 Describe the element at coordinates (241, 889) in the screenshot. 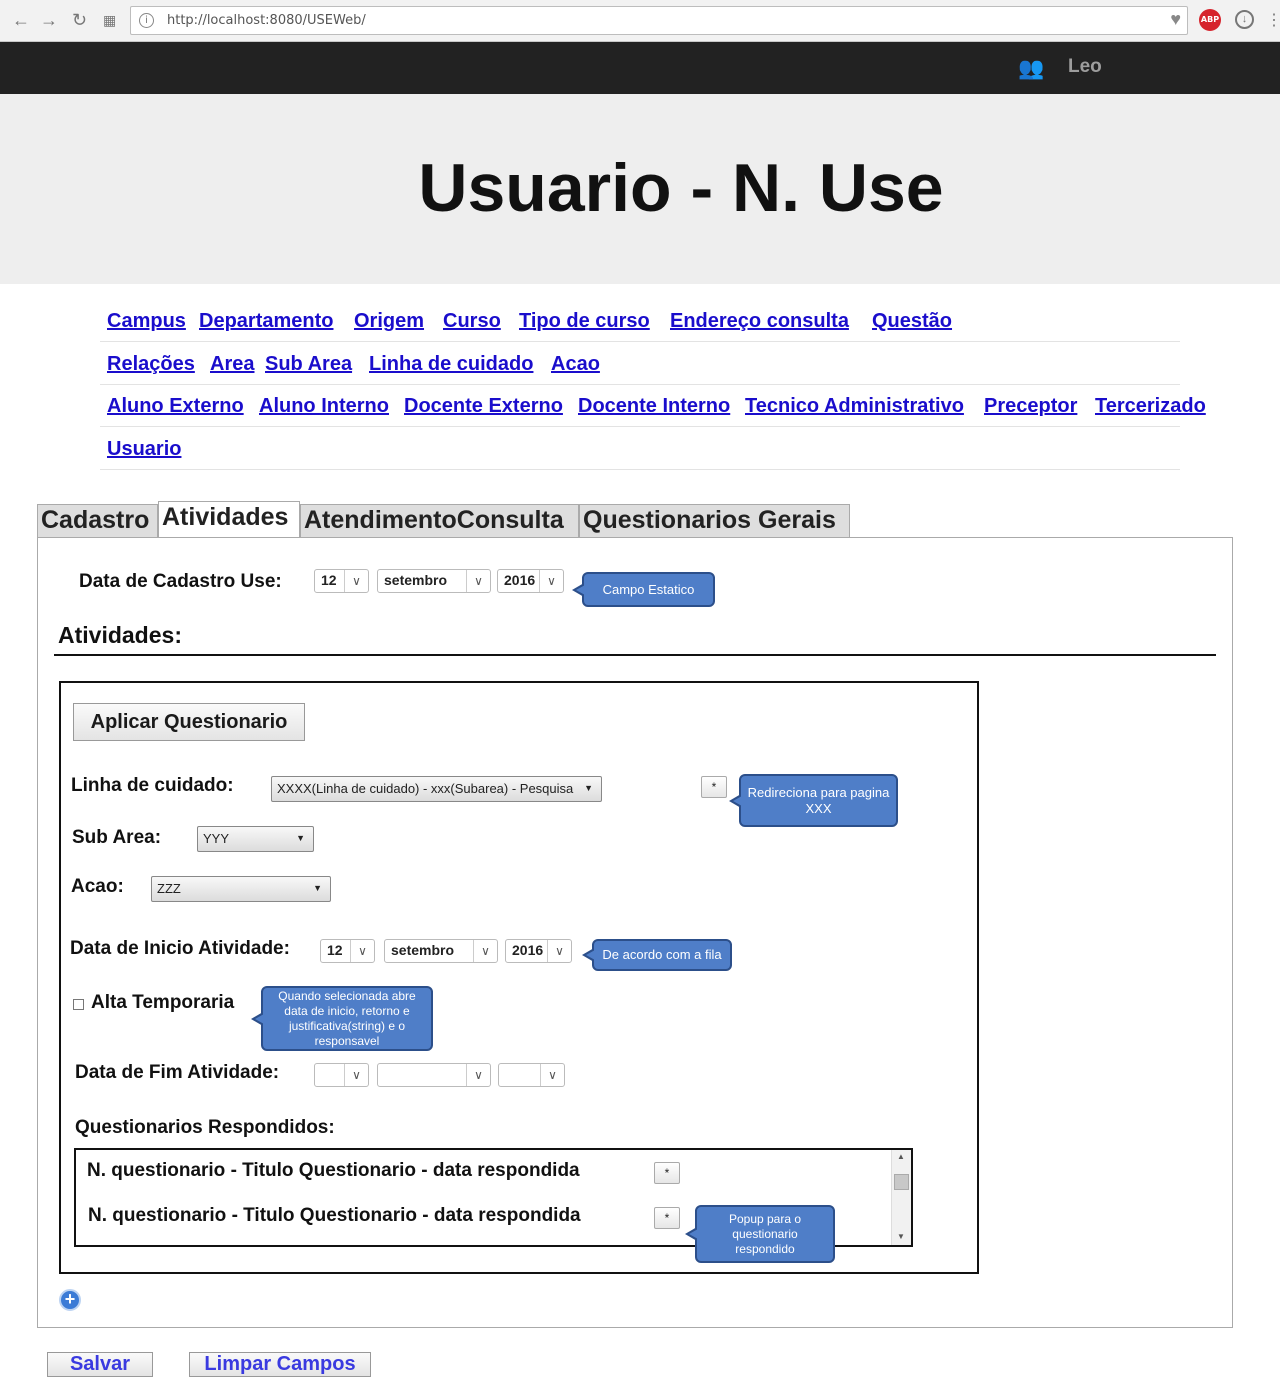

I see `acao-select: ZZZ ▼` at that location.